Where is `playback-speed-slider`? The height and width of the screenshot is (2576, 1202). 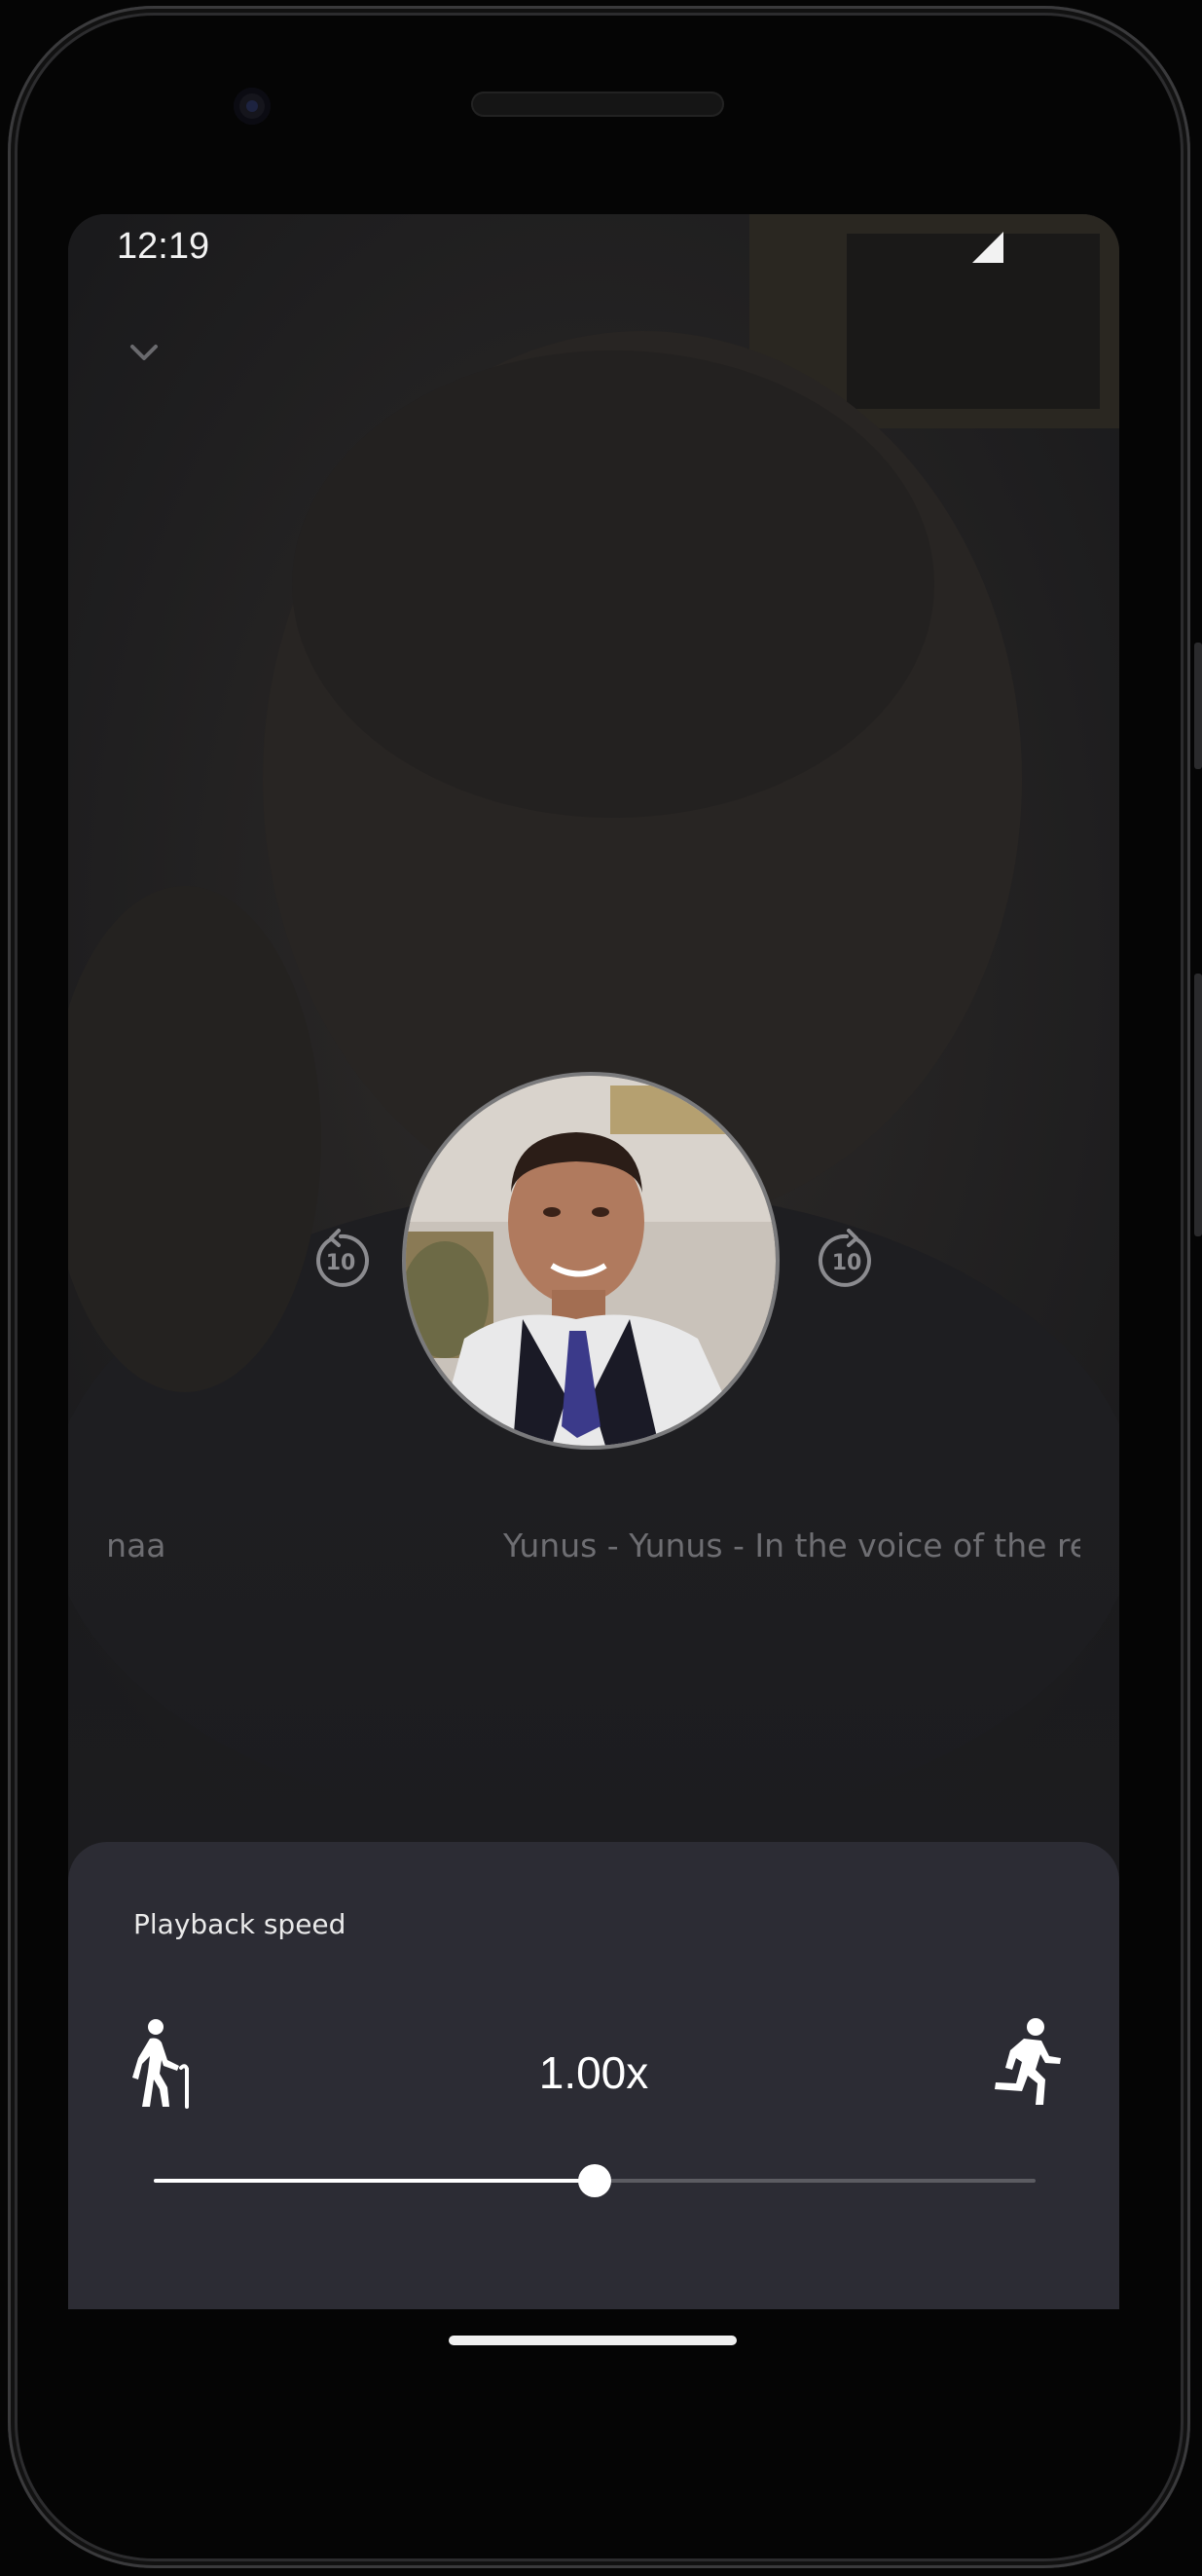 playback-speed-slider is located at coordinates (595, 2180).